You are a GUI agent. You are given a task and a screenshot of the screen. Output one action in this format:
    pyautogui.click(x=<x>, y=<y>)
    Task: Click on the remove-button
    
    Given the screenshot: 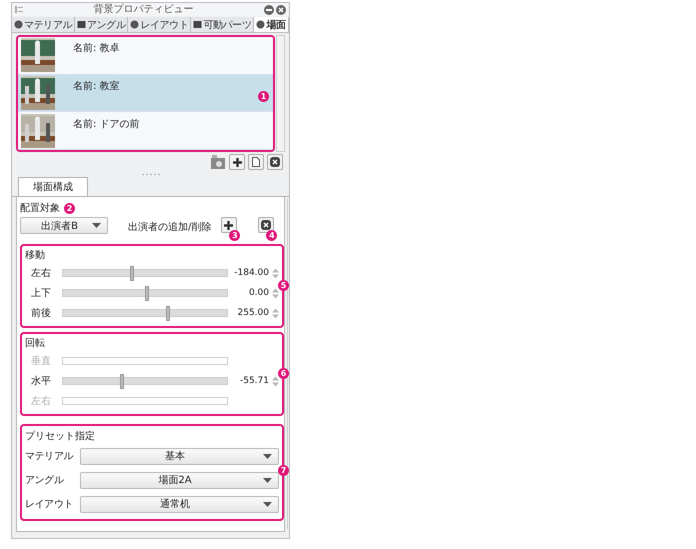 What is the action you would take?
    pyautogui.click(x=266, y=225)
    